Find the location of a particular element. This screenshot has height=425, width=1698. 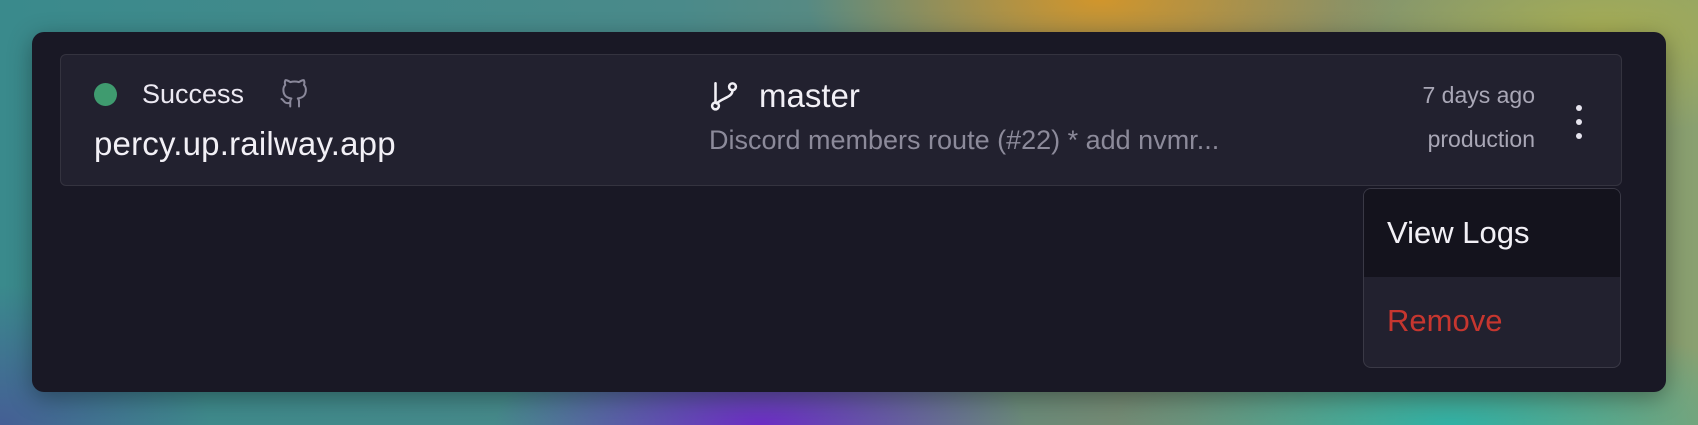

status-label: Success is located at coordinates (193, 94).